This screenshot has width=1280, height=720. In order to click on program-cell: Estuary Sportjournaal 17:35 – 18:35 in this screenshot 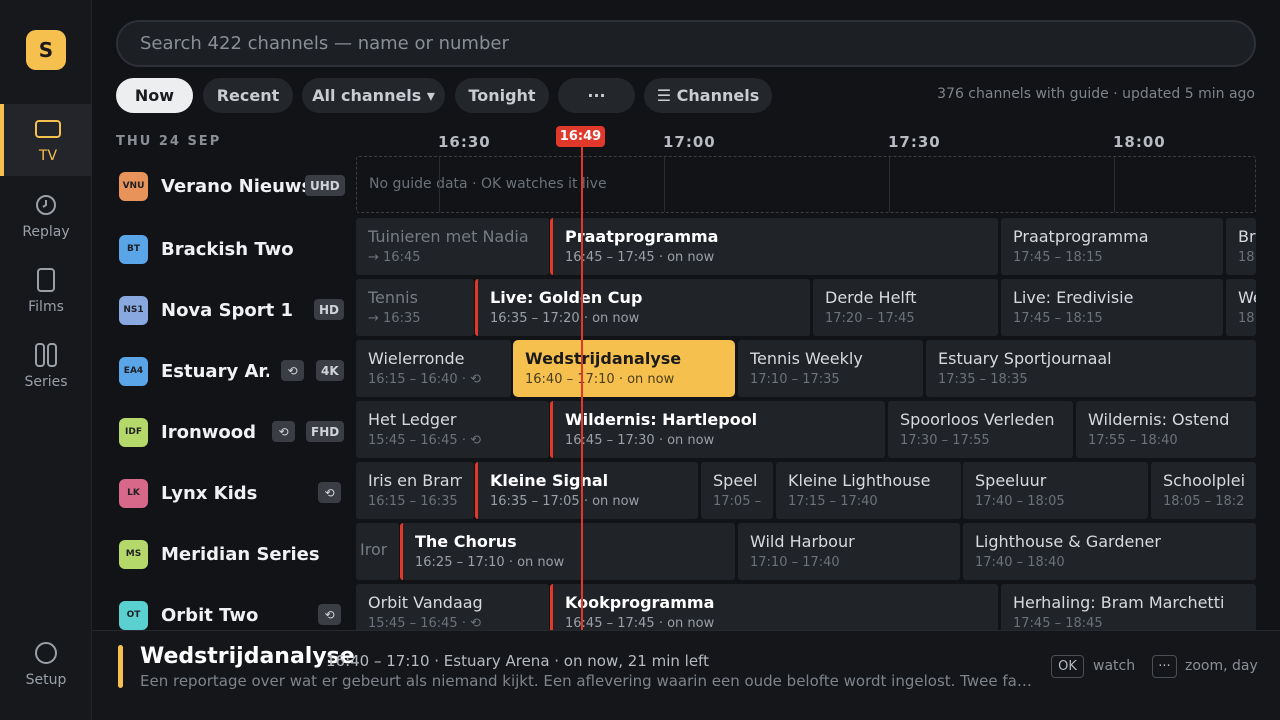, I will do `click(1091, 368)`.